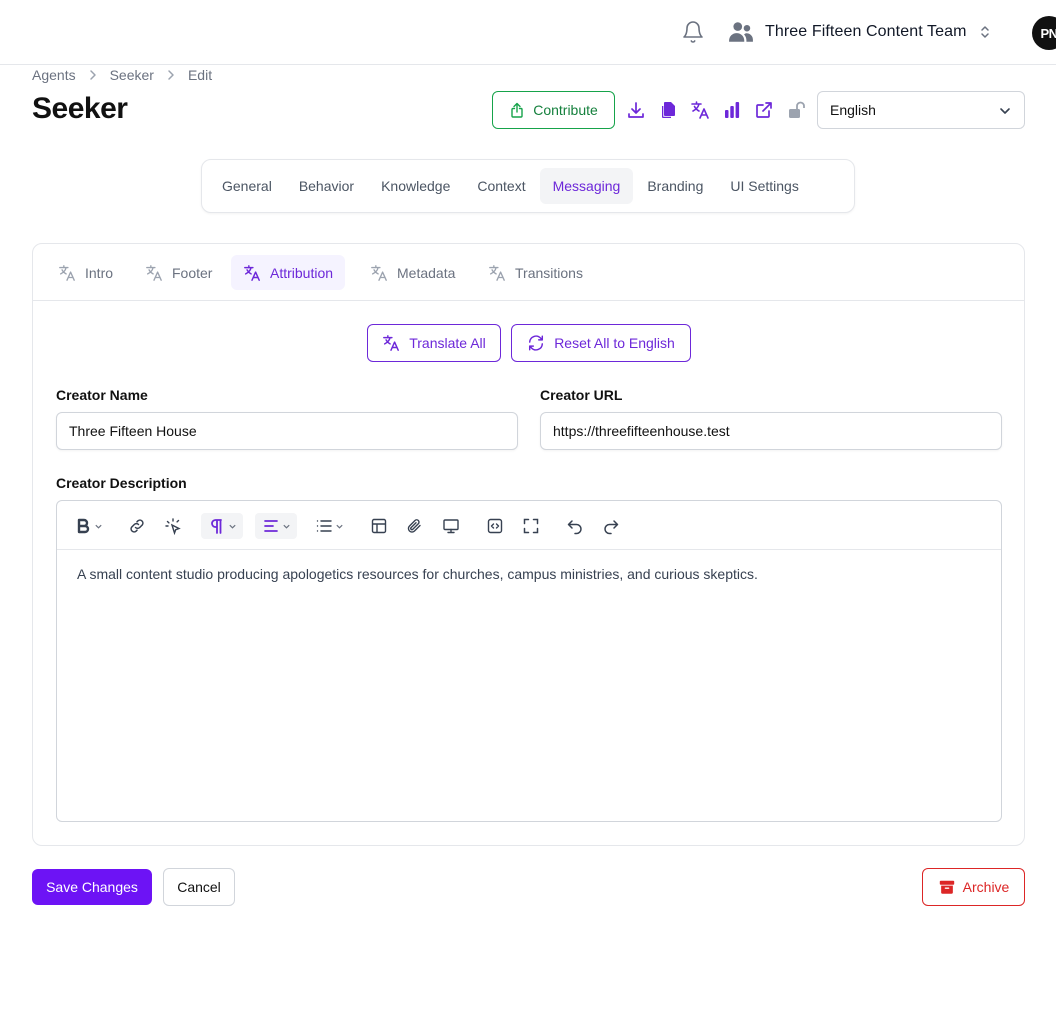 This screenshot has width=1056, height=1025. What do you see at coordinates (192, 272) in the screenshot?
I see `subtab-footer-label: Footer` at bounding box center [192, 272].